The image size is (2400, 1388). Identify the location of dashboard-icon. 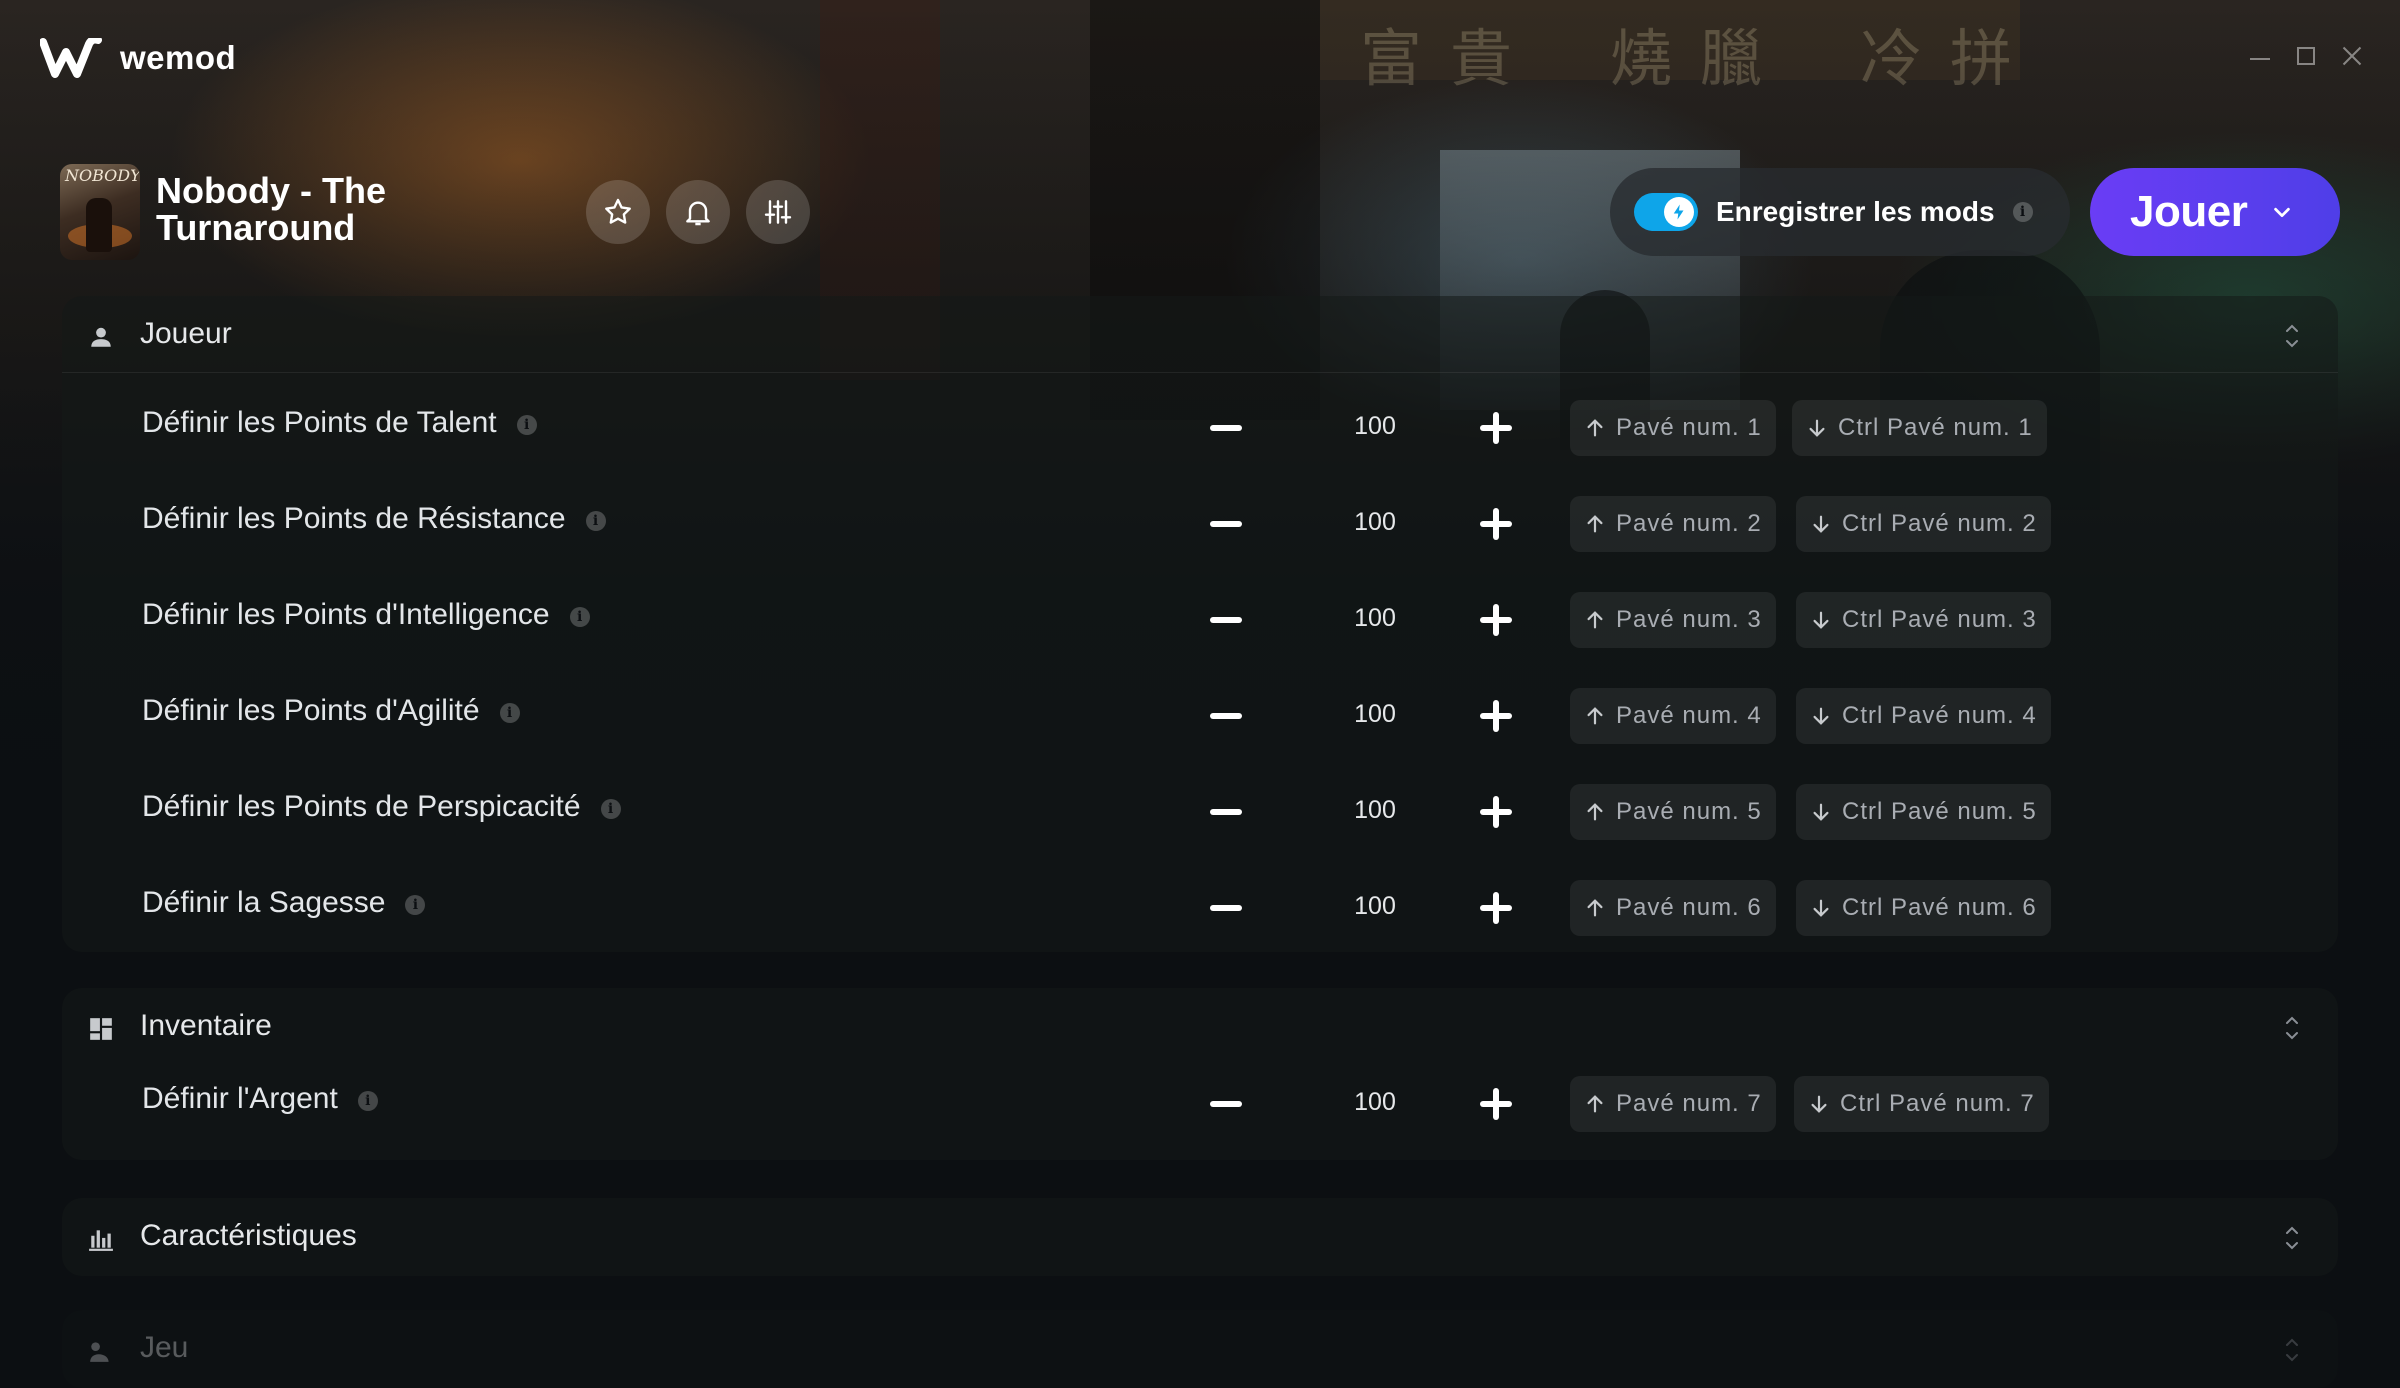
(101, 1029).